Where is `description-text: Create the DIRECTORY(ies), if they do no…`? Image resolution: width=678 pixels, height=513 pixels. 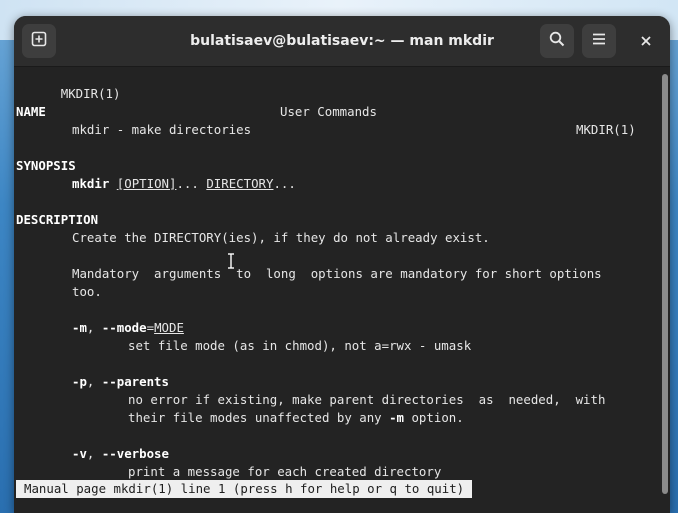 description-text: Create the DIRECTORY(ies), if they do no… is located at coordinates (281, 237).